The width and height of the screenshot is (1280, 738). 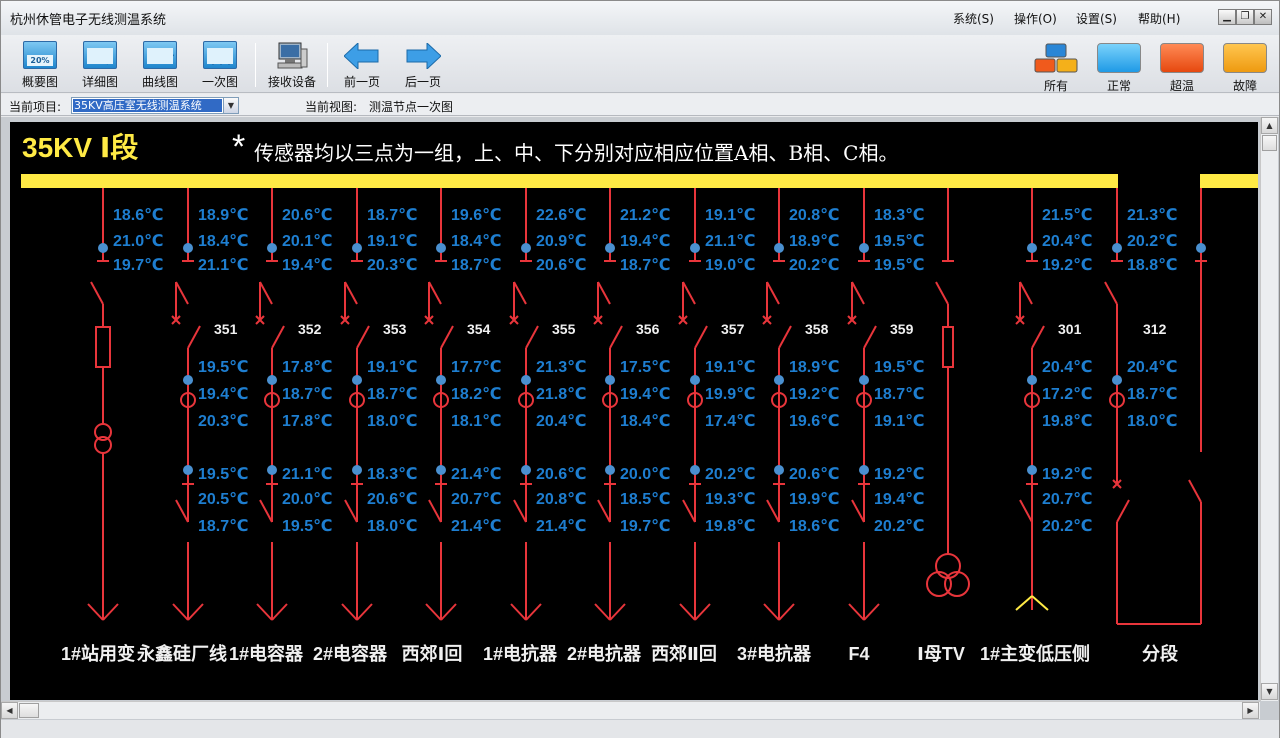 What do you see at coordinates (1263, 17) in the screenshot?
I see `close-icon: ✕` at bounding box center [1263, 17].